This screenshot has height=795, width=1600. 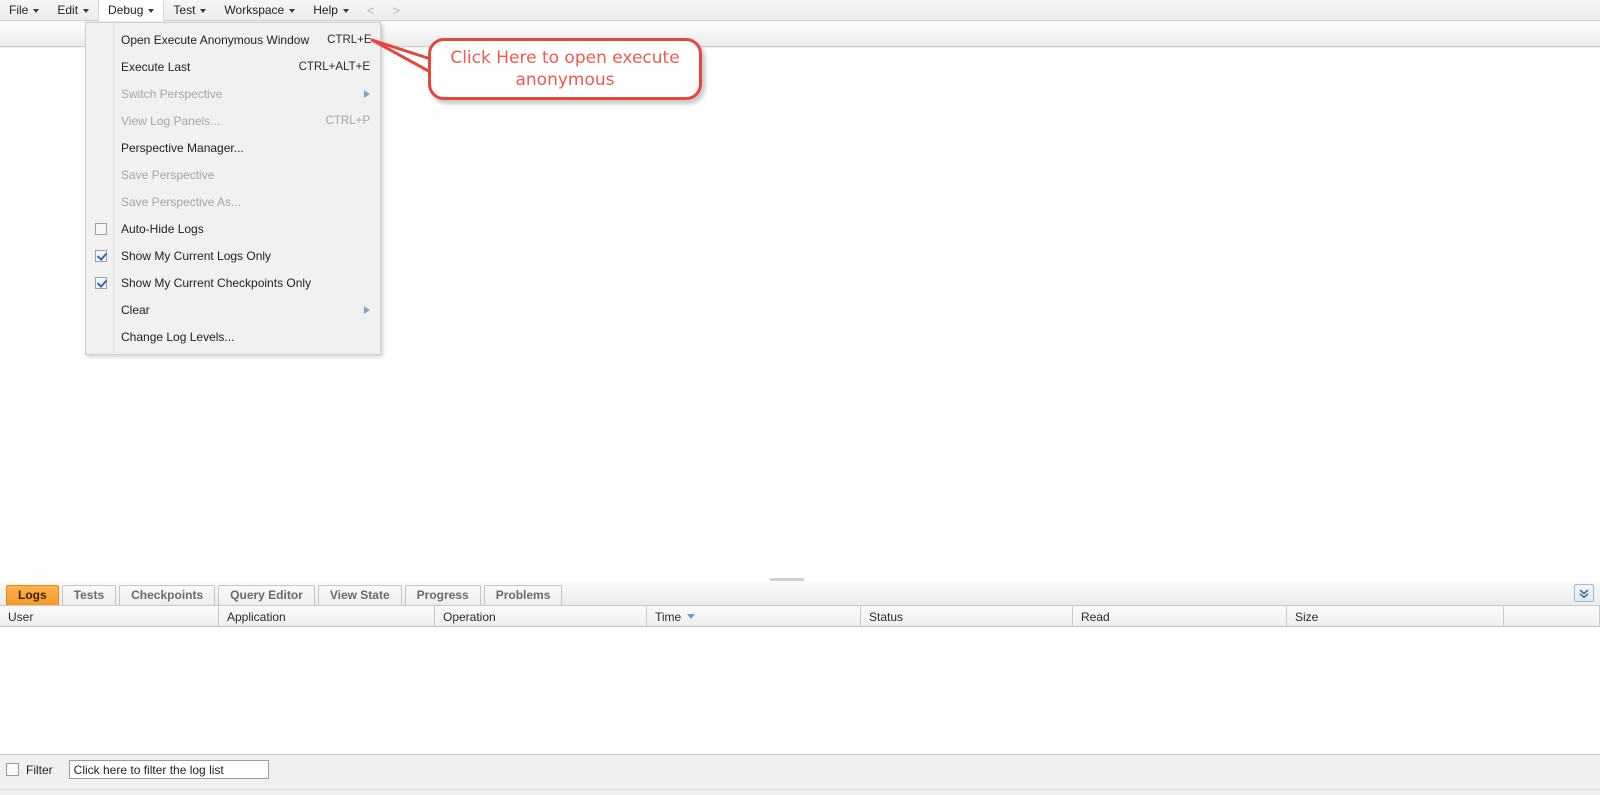 What do you see at coordinates (800, 792) in the screenshot?
I see `status-bar` at bounding box center [800, 792].